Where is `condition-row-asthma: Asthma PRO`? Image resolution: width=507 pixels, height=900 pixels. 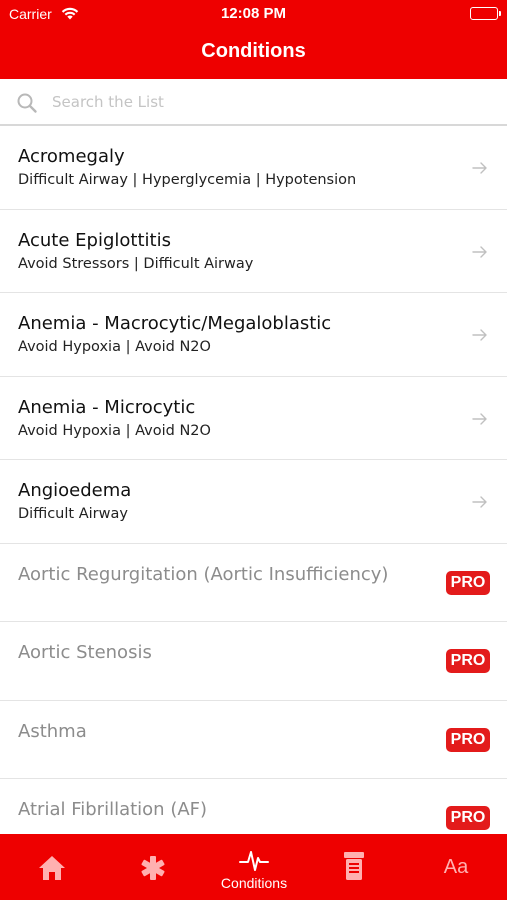
condition-row-asthma: Asthma PRO is located at coordinates (253, 740).